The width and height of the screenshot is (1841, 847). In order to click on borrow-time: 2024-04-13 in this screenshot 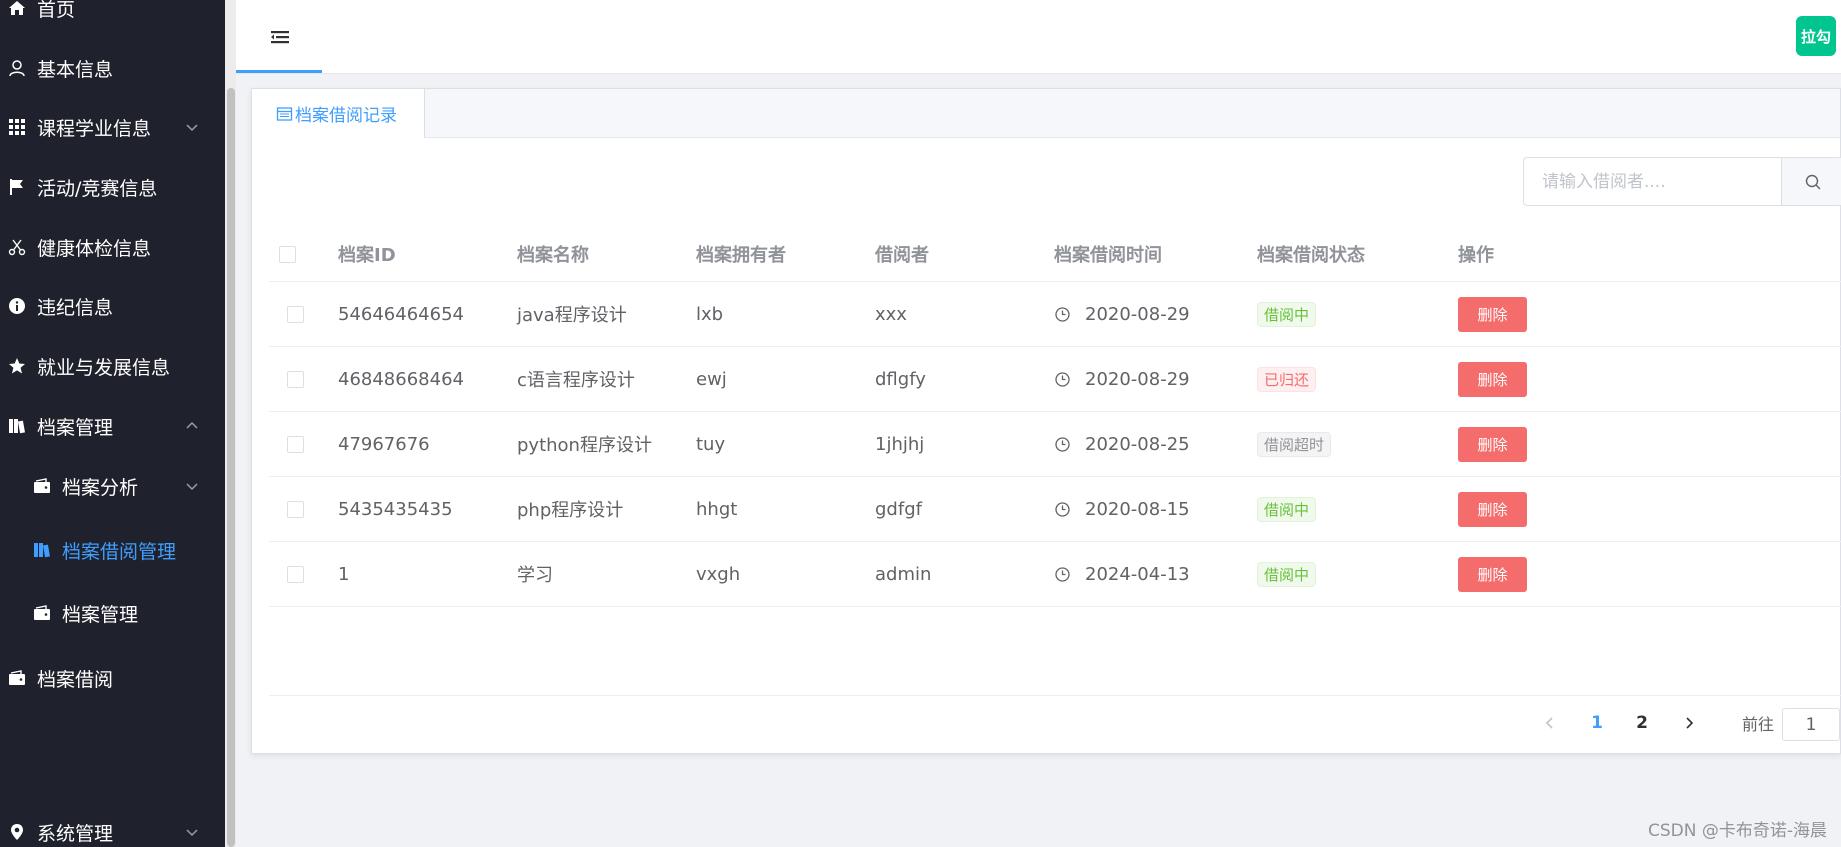, I will do `click(1137, 574)`.